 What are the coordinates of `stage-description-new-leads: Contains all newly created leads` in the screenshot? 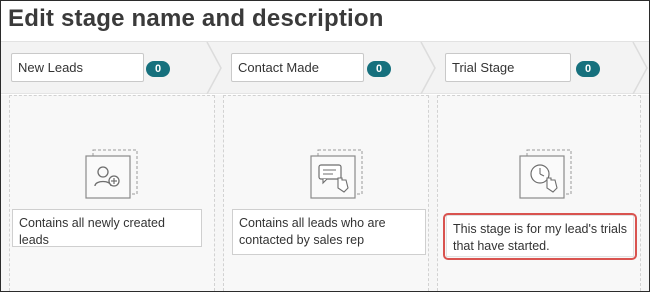 It's located at (107, 228).